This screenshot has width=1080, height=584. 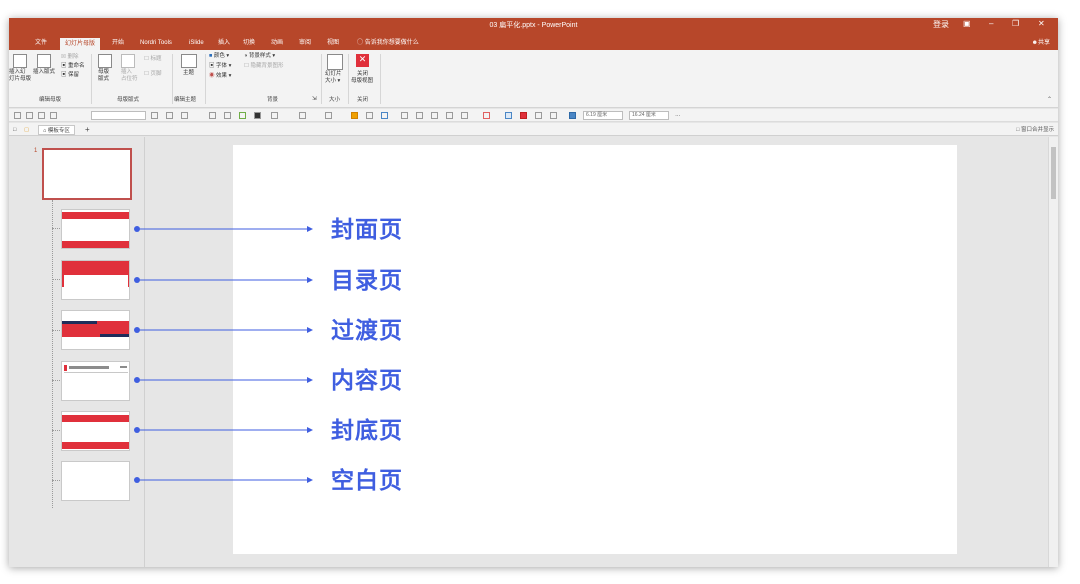 I want to click on label-content-page: 内容页, so click(x=367, y=381).